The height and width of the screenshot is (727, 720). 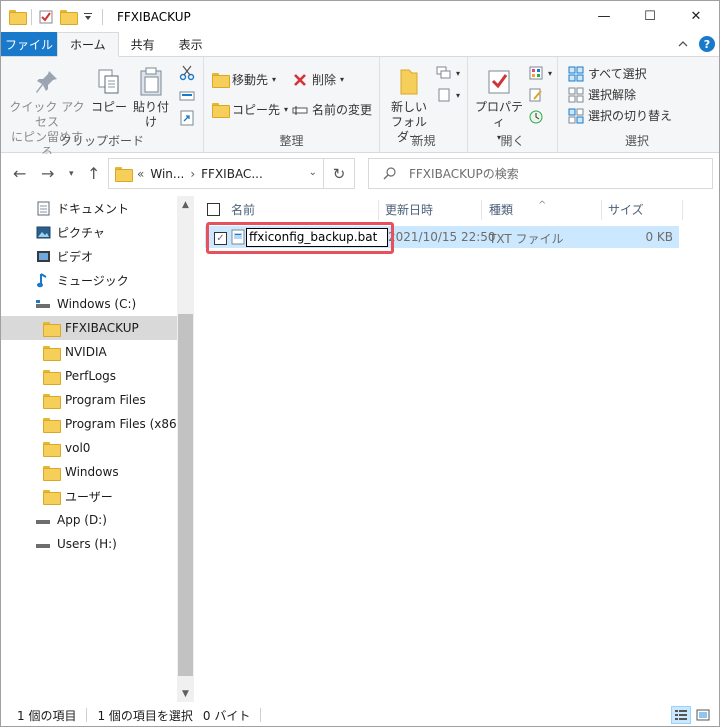 I want to click on nav-item-program-files: Program Files, so click(x=89, y=400).